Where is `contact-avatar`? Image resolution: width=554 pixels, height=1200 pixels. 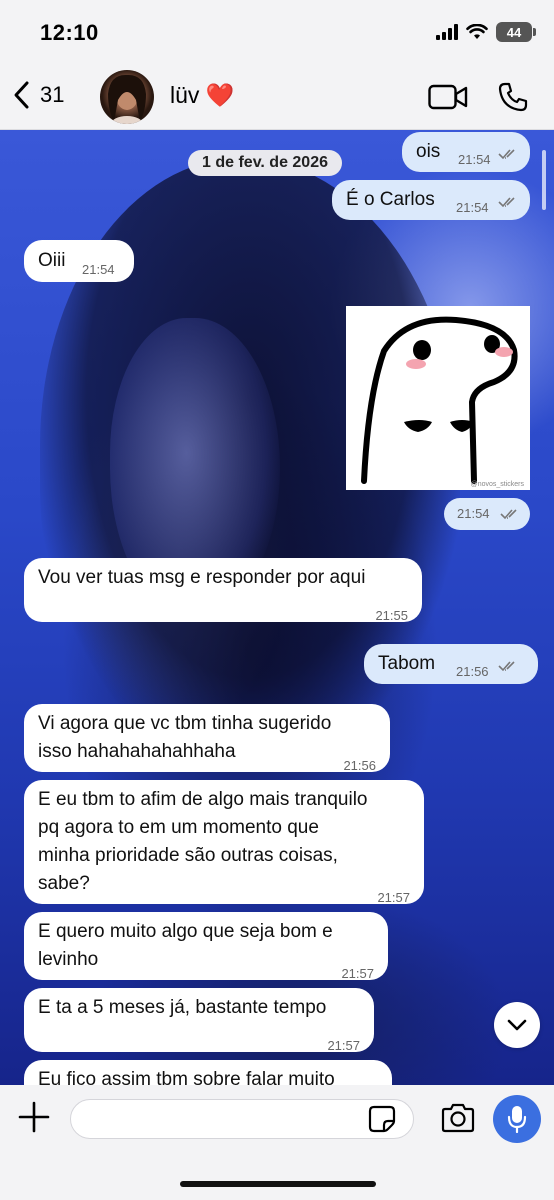
contact-avatar is located at coordinates (127, 97).